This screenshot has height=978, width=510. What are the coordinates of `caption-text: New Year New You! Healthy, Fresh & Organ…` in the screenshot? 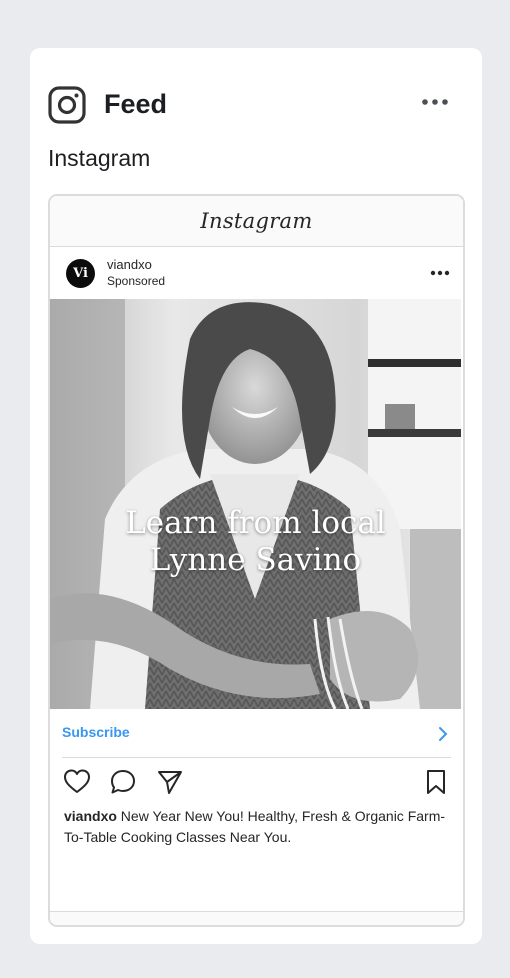 It's located at (255, 826).